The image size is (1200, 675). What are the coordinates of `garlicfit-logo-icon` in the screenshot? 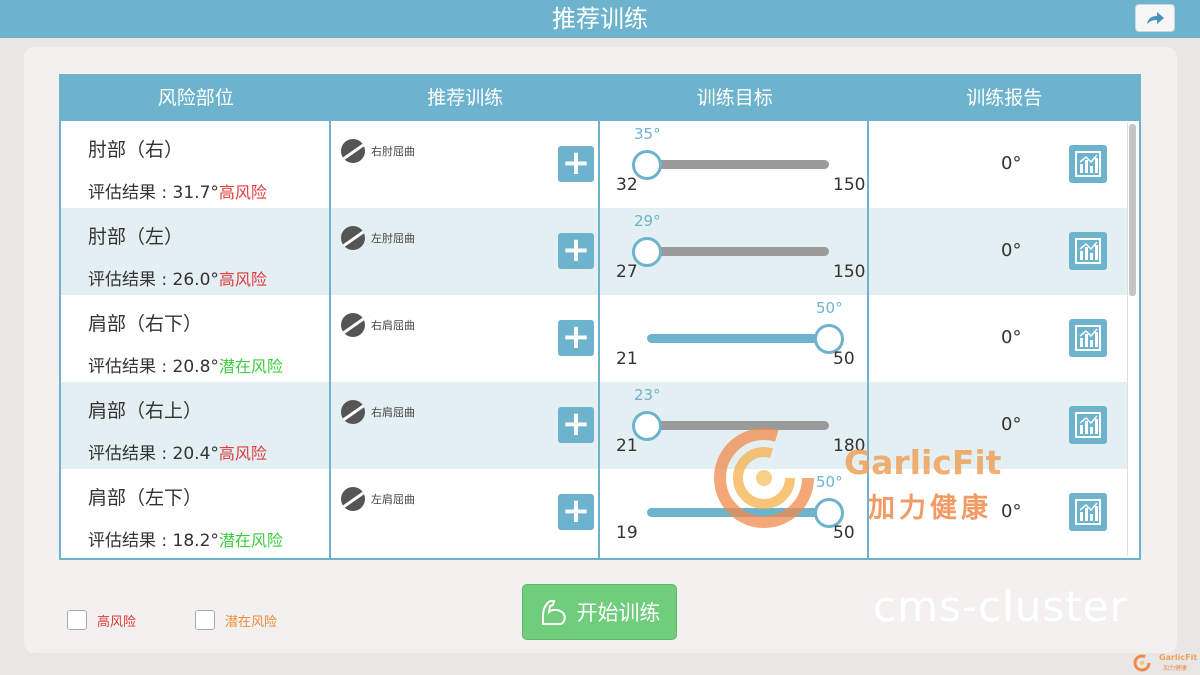 It's located at (764, 478).